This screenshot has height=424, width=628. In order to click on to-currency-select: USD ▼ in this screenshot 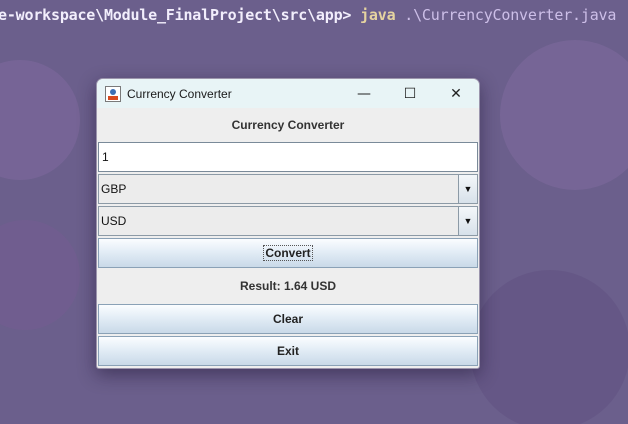, I will do `click(288, 221)`.